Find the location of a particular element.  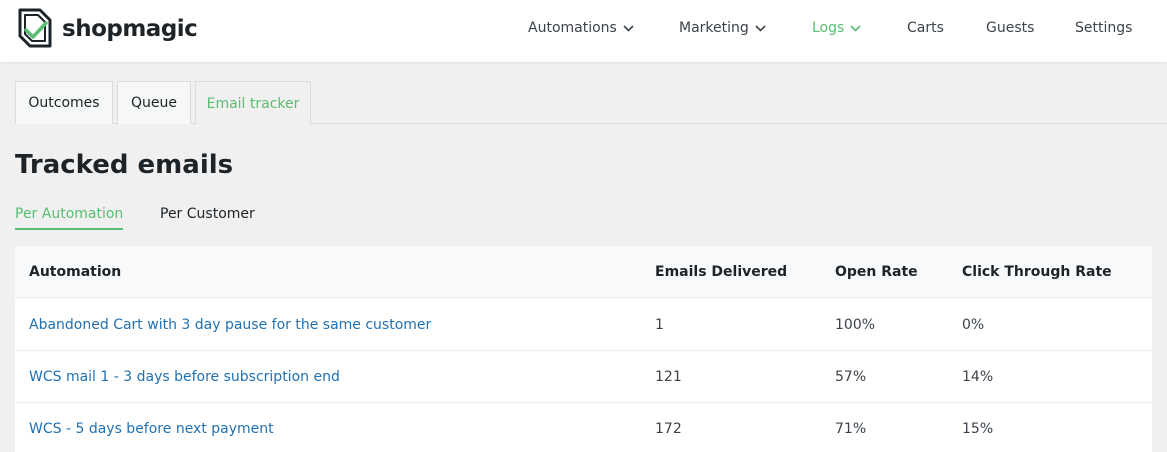

subtab-per-customer: Per Customer is located at coordinates (207, 217).